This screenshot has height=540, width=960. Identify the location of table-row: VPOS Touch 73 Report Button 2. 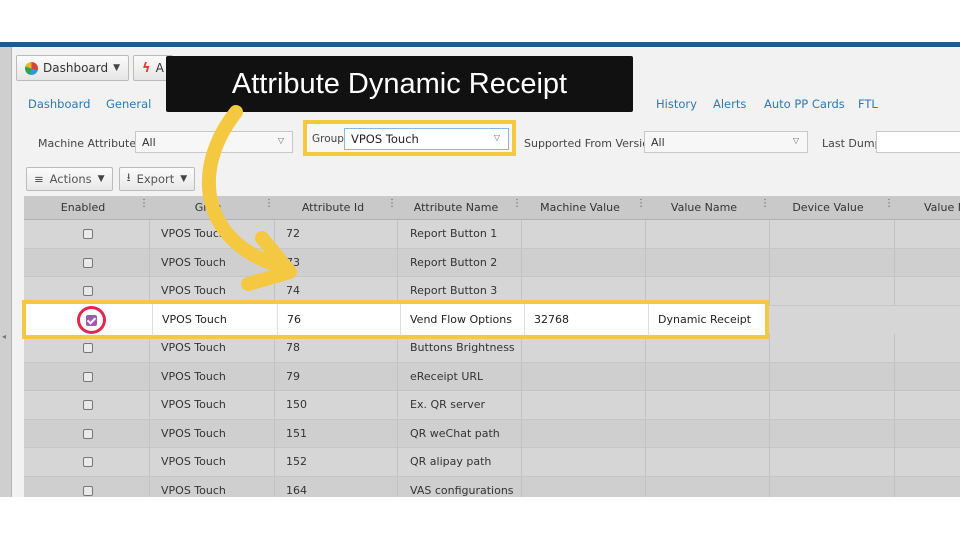
(492, 262).